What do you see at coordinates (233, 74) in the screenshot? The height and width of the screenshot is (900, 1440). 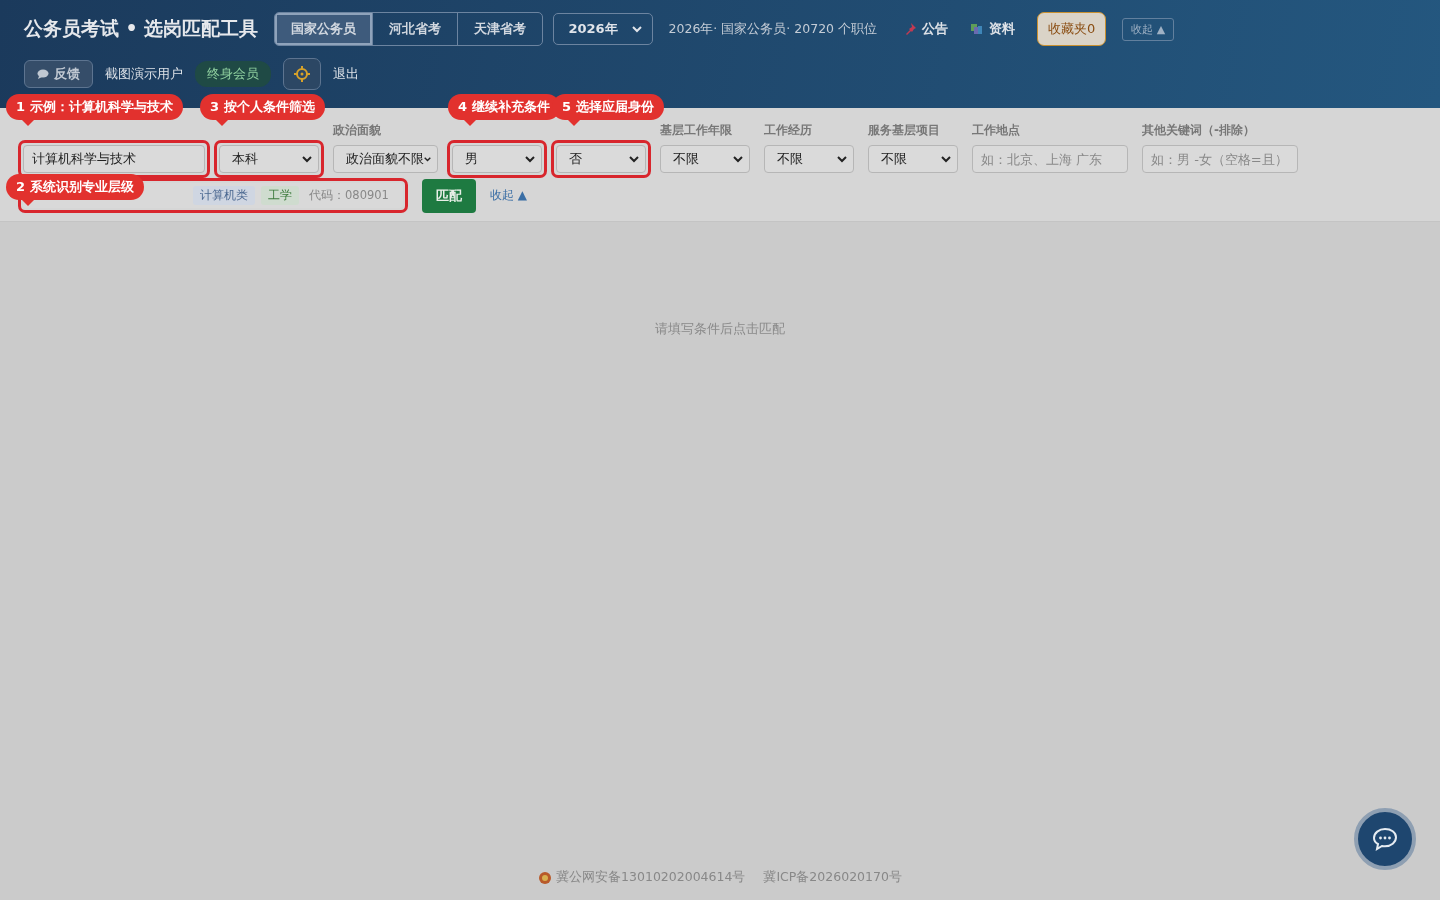 I see `membership-badge: 终身会员` at bounding box center [233, 74].